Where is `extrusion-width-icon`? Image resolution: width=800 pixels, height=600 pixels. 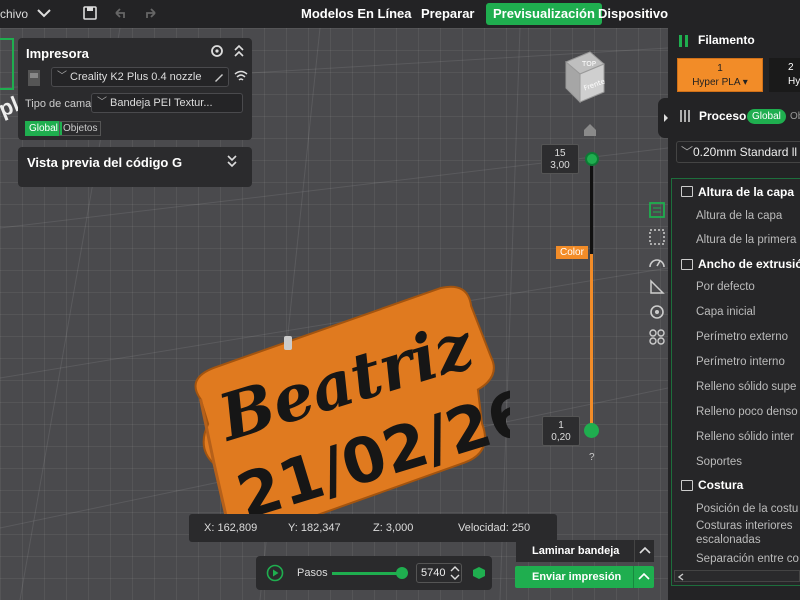 extrusion-width-icon is located at coordinates (687, 264).